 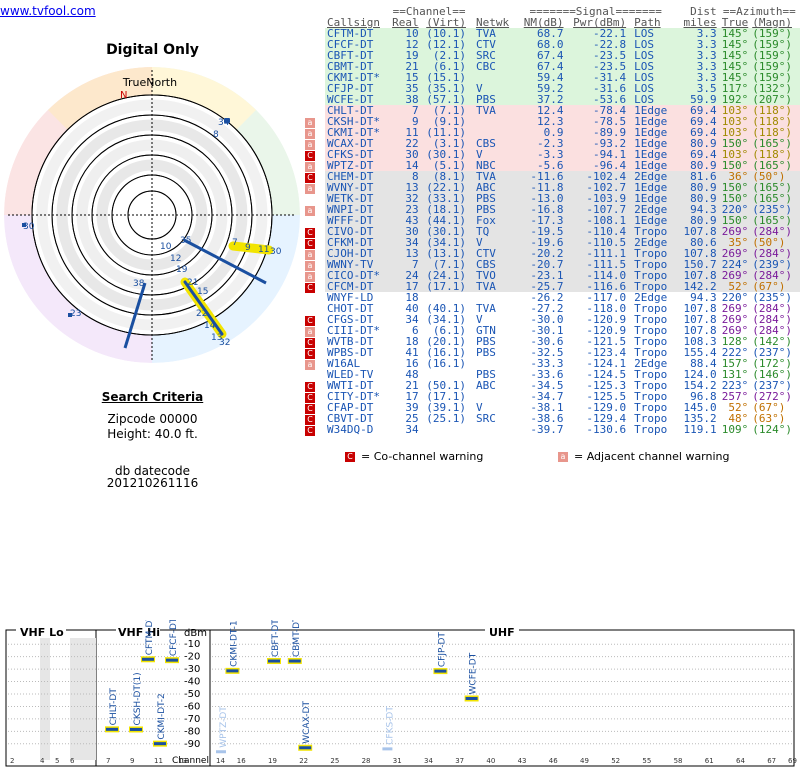 What do you see at coordinates (272, 761) in the screenshot?
I see `channel-tick-label: 19` at bounding box center [272, 761].